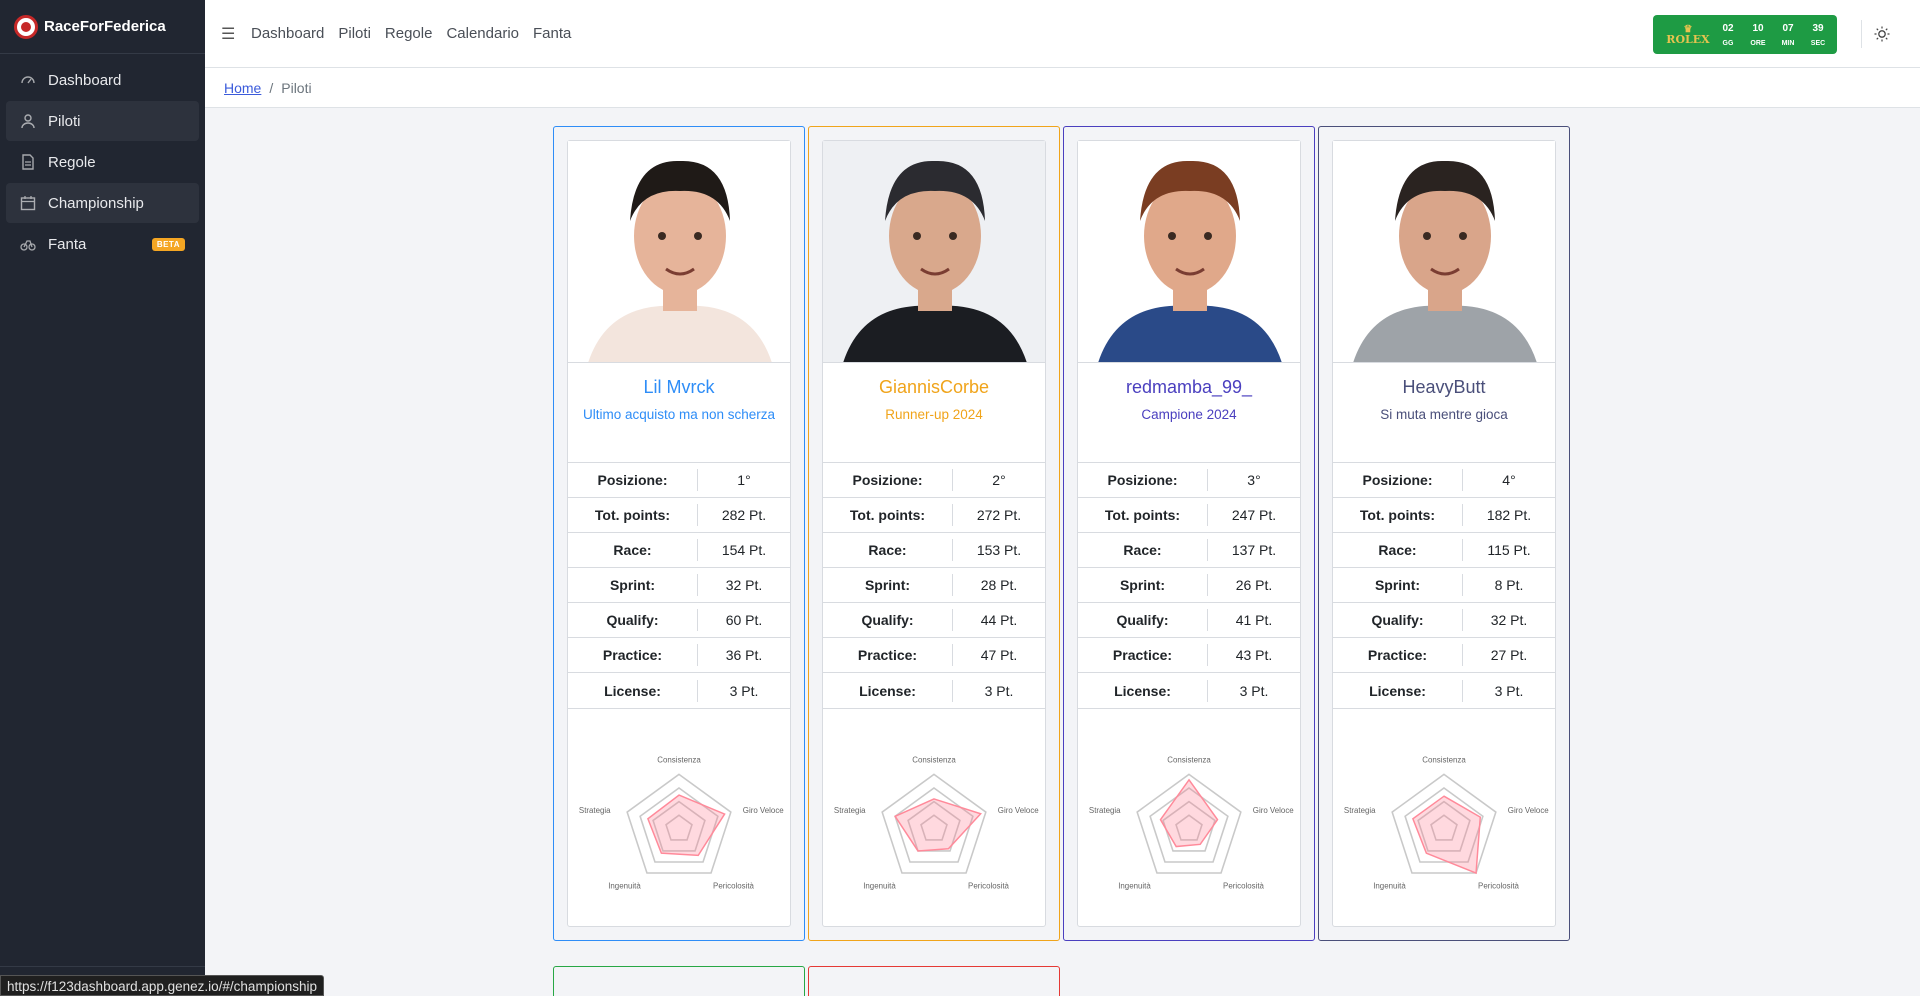 The height and width of the screenshot is (996, 1920). I want to click on stats-row: Practice: 36 Pt., so click(679, 655).